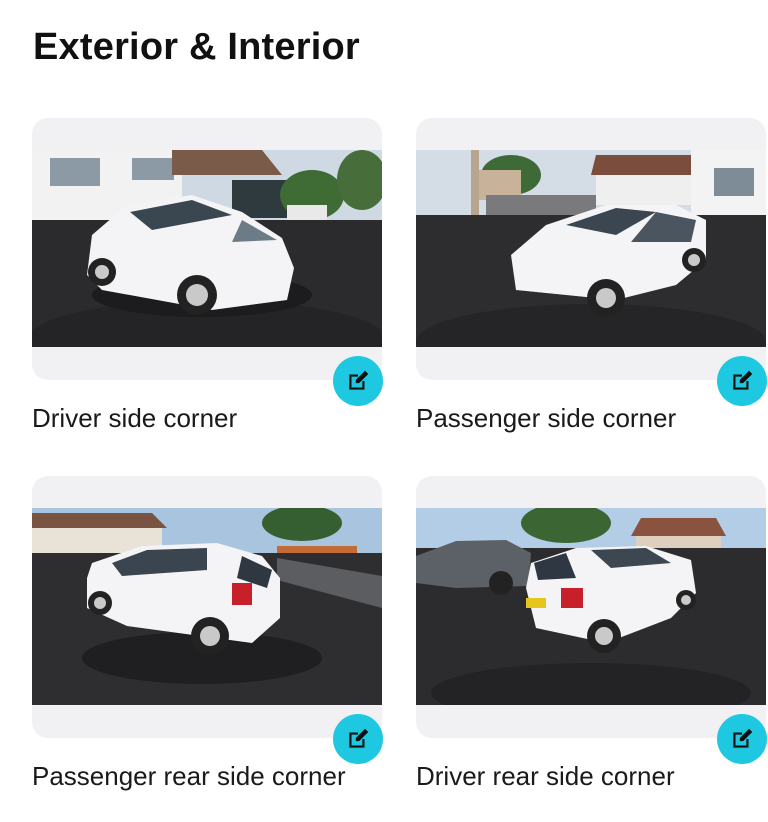 The height and width of the screenshot is (822, 768). Describe the element at coordinates (546, 418) in the screenshot. I see `card-label: Passenger side corner` at that location.